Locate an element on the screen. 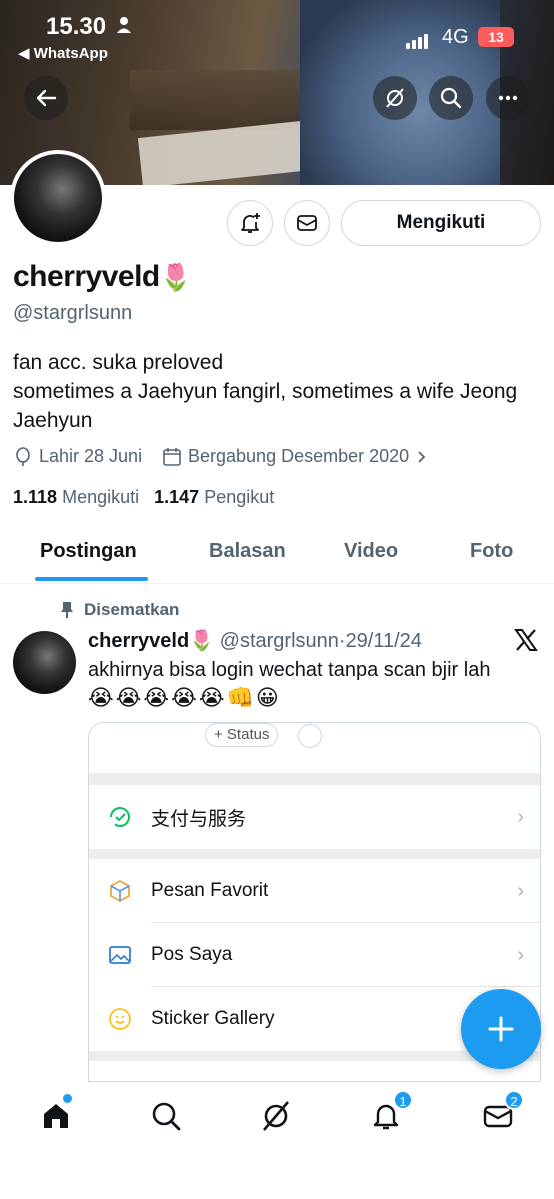 This screenshot has height=1199, width=554. more-options-button is located at coordinates (508, 98).